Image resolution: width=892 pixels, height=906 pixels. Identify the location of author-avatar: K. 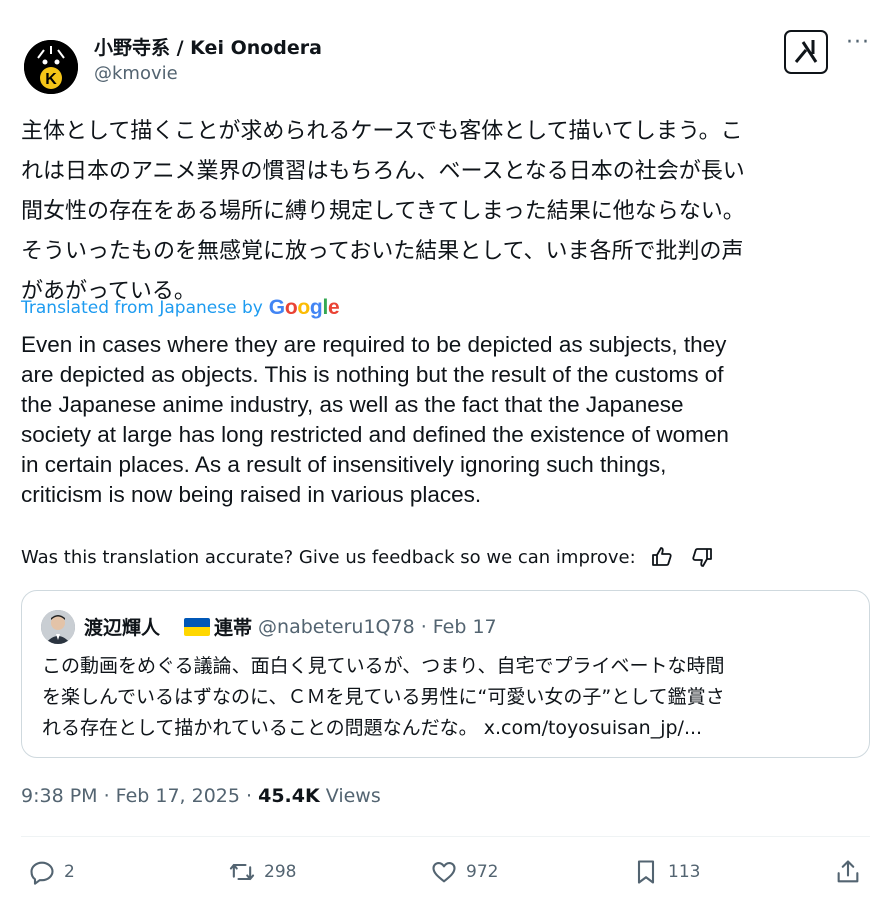
(51, 67).